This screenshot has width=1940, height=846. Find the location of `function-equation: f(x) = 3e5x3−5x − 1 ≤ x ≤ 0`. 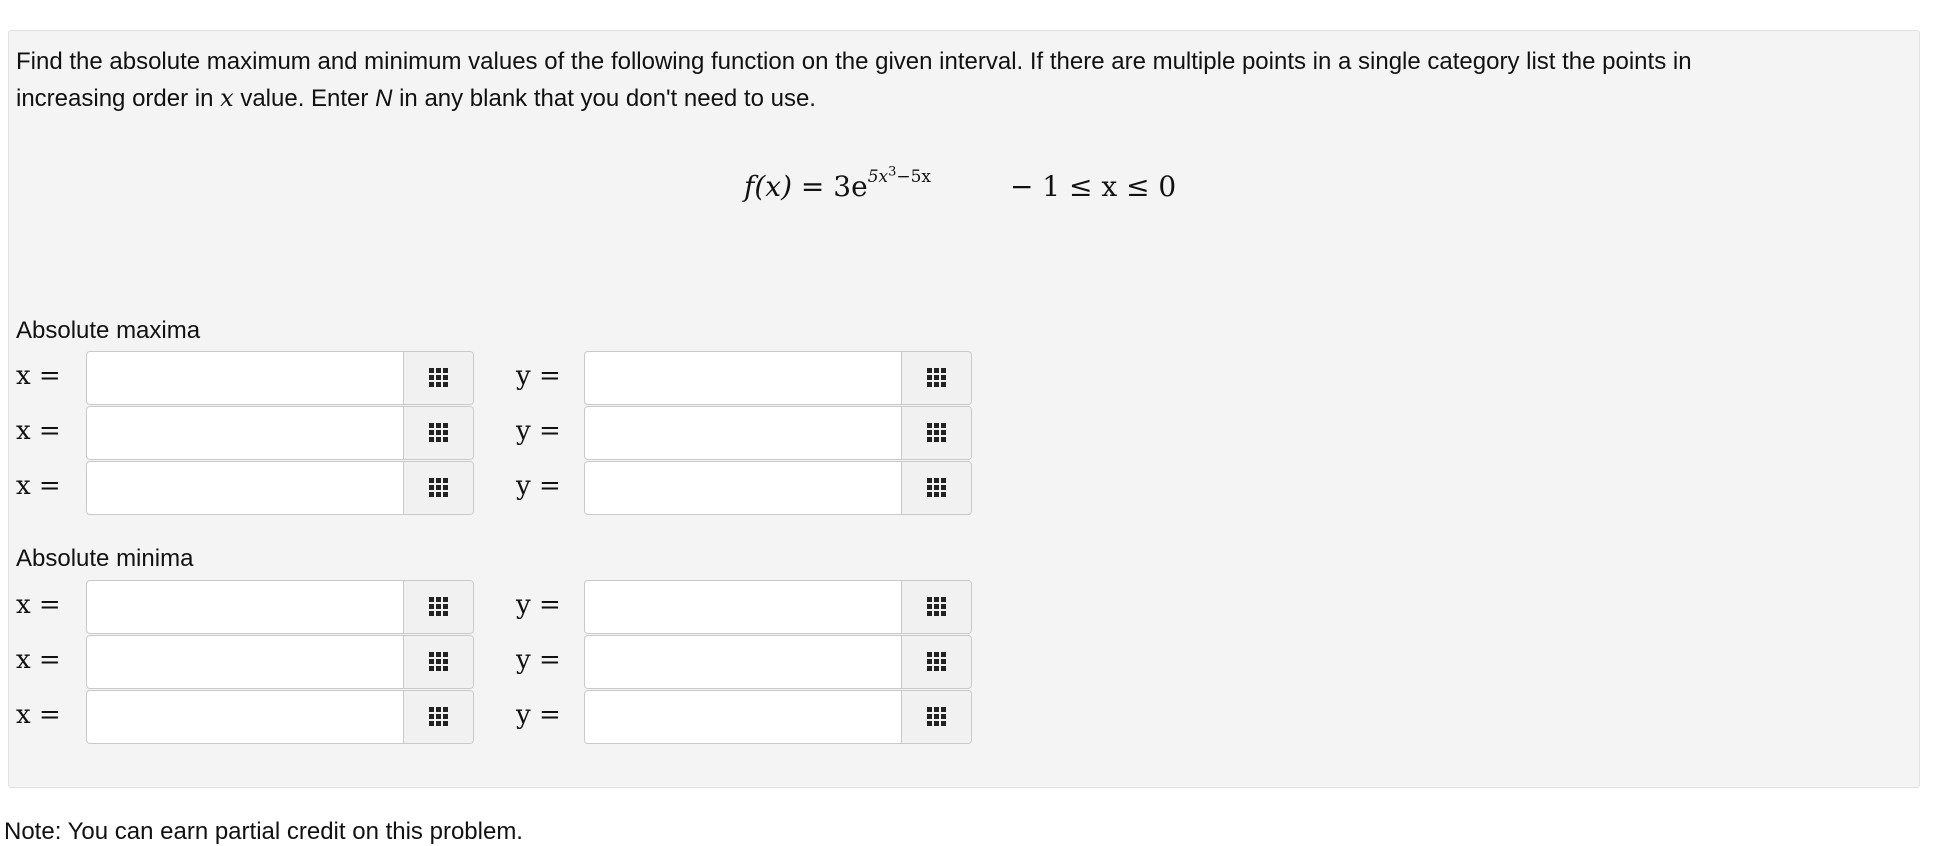

function-equation: f(x) = 3e5x3−5x − 1 ≤ x ≤ 0 is located at coordinates (960, 183).